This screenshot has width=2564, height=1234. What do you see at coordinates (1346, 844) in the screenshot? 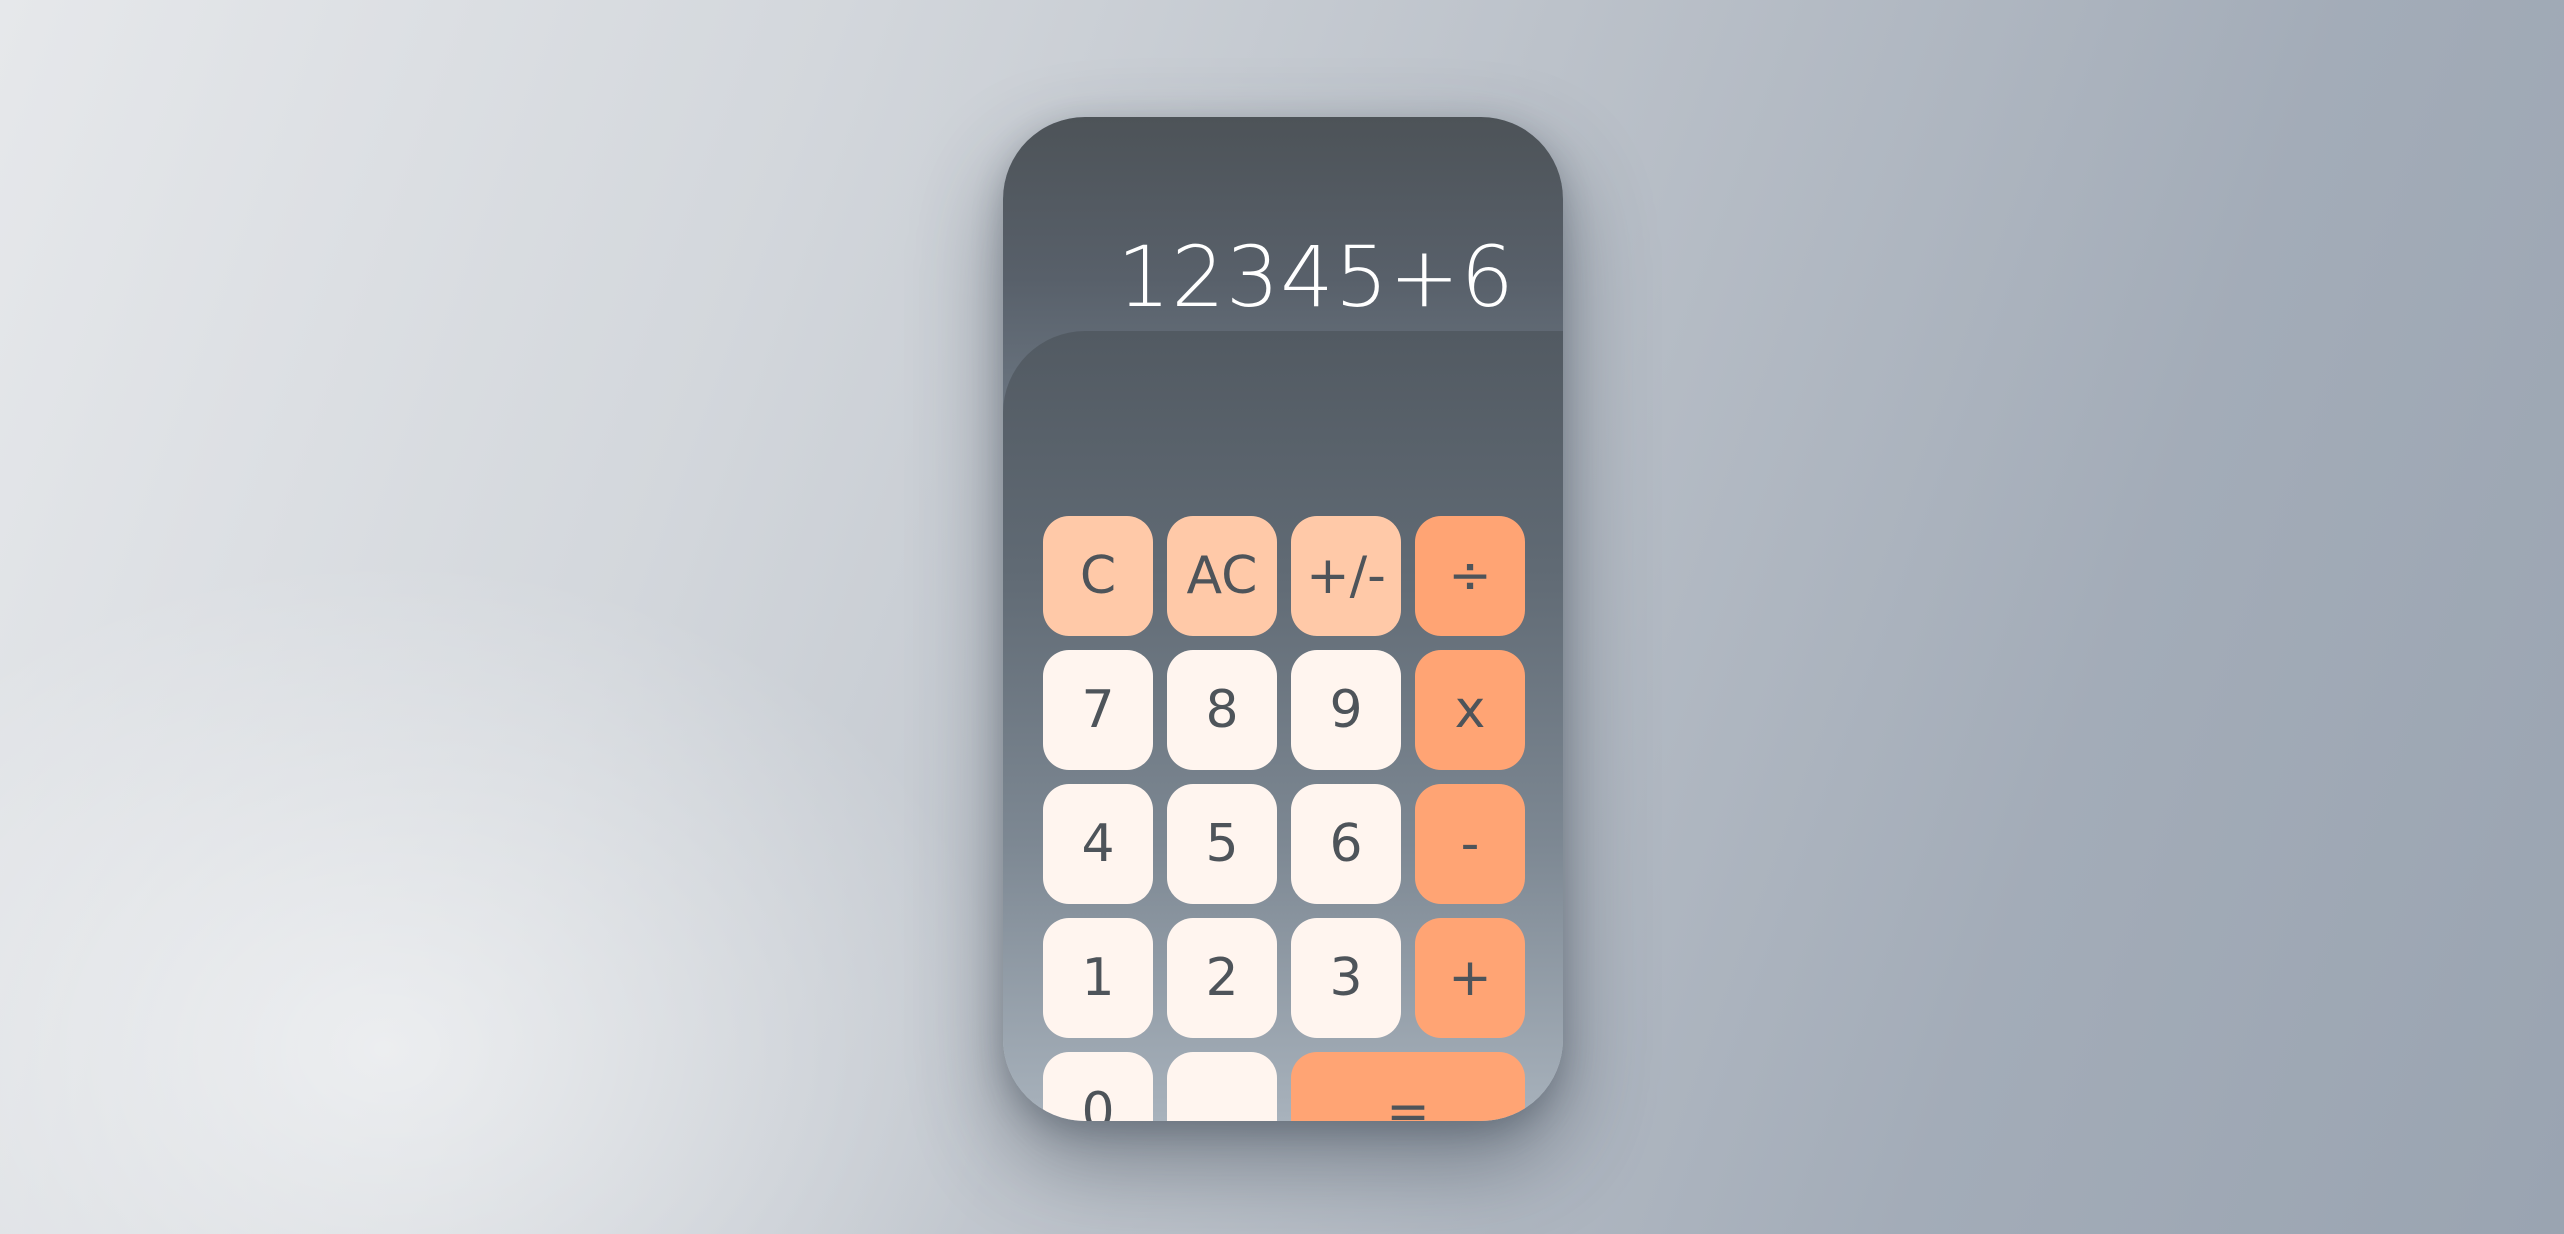
I see `digit-6-button: 6` at bounding box center [1346, 844].